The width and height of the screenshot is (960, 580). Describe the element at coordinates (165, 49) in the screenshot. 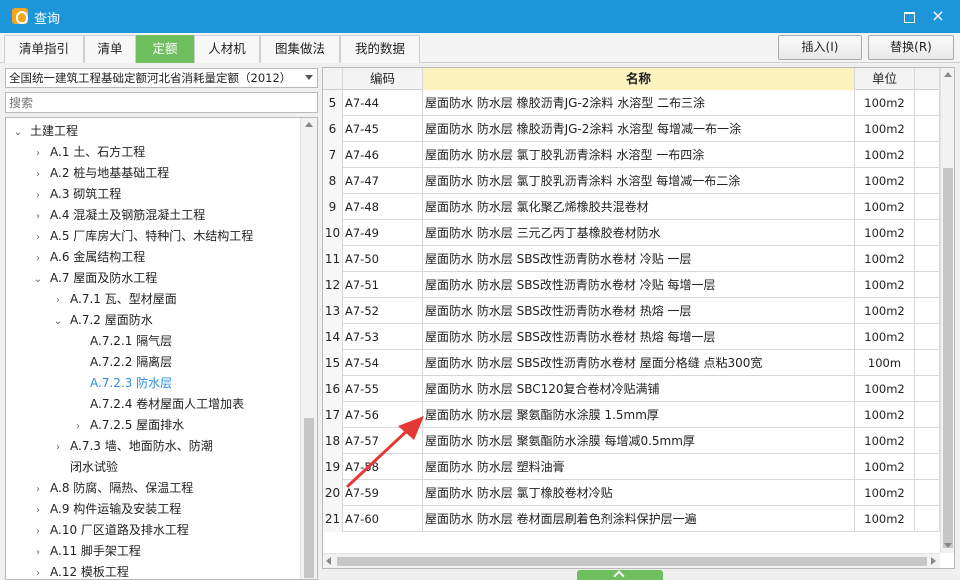

I see `tab-quota: 定额` at that location.